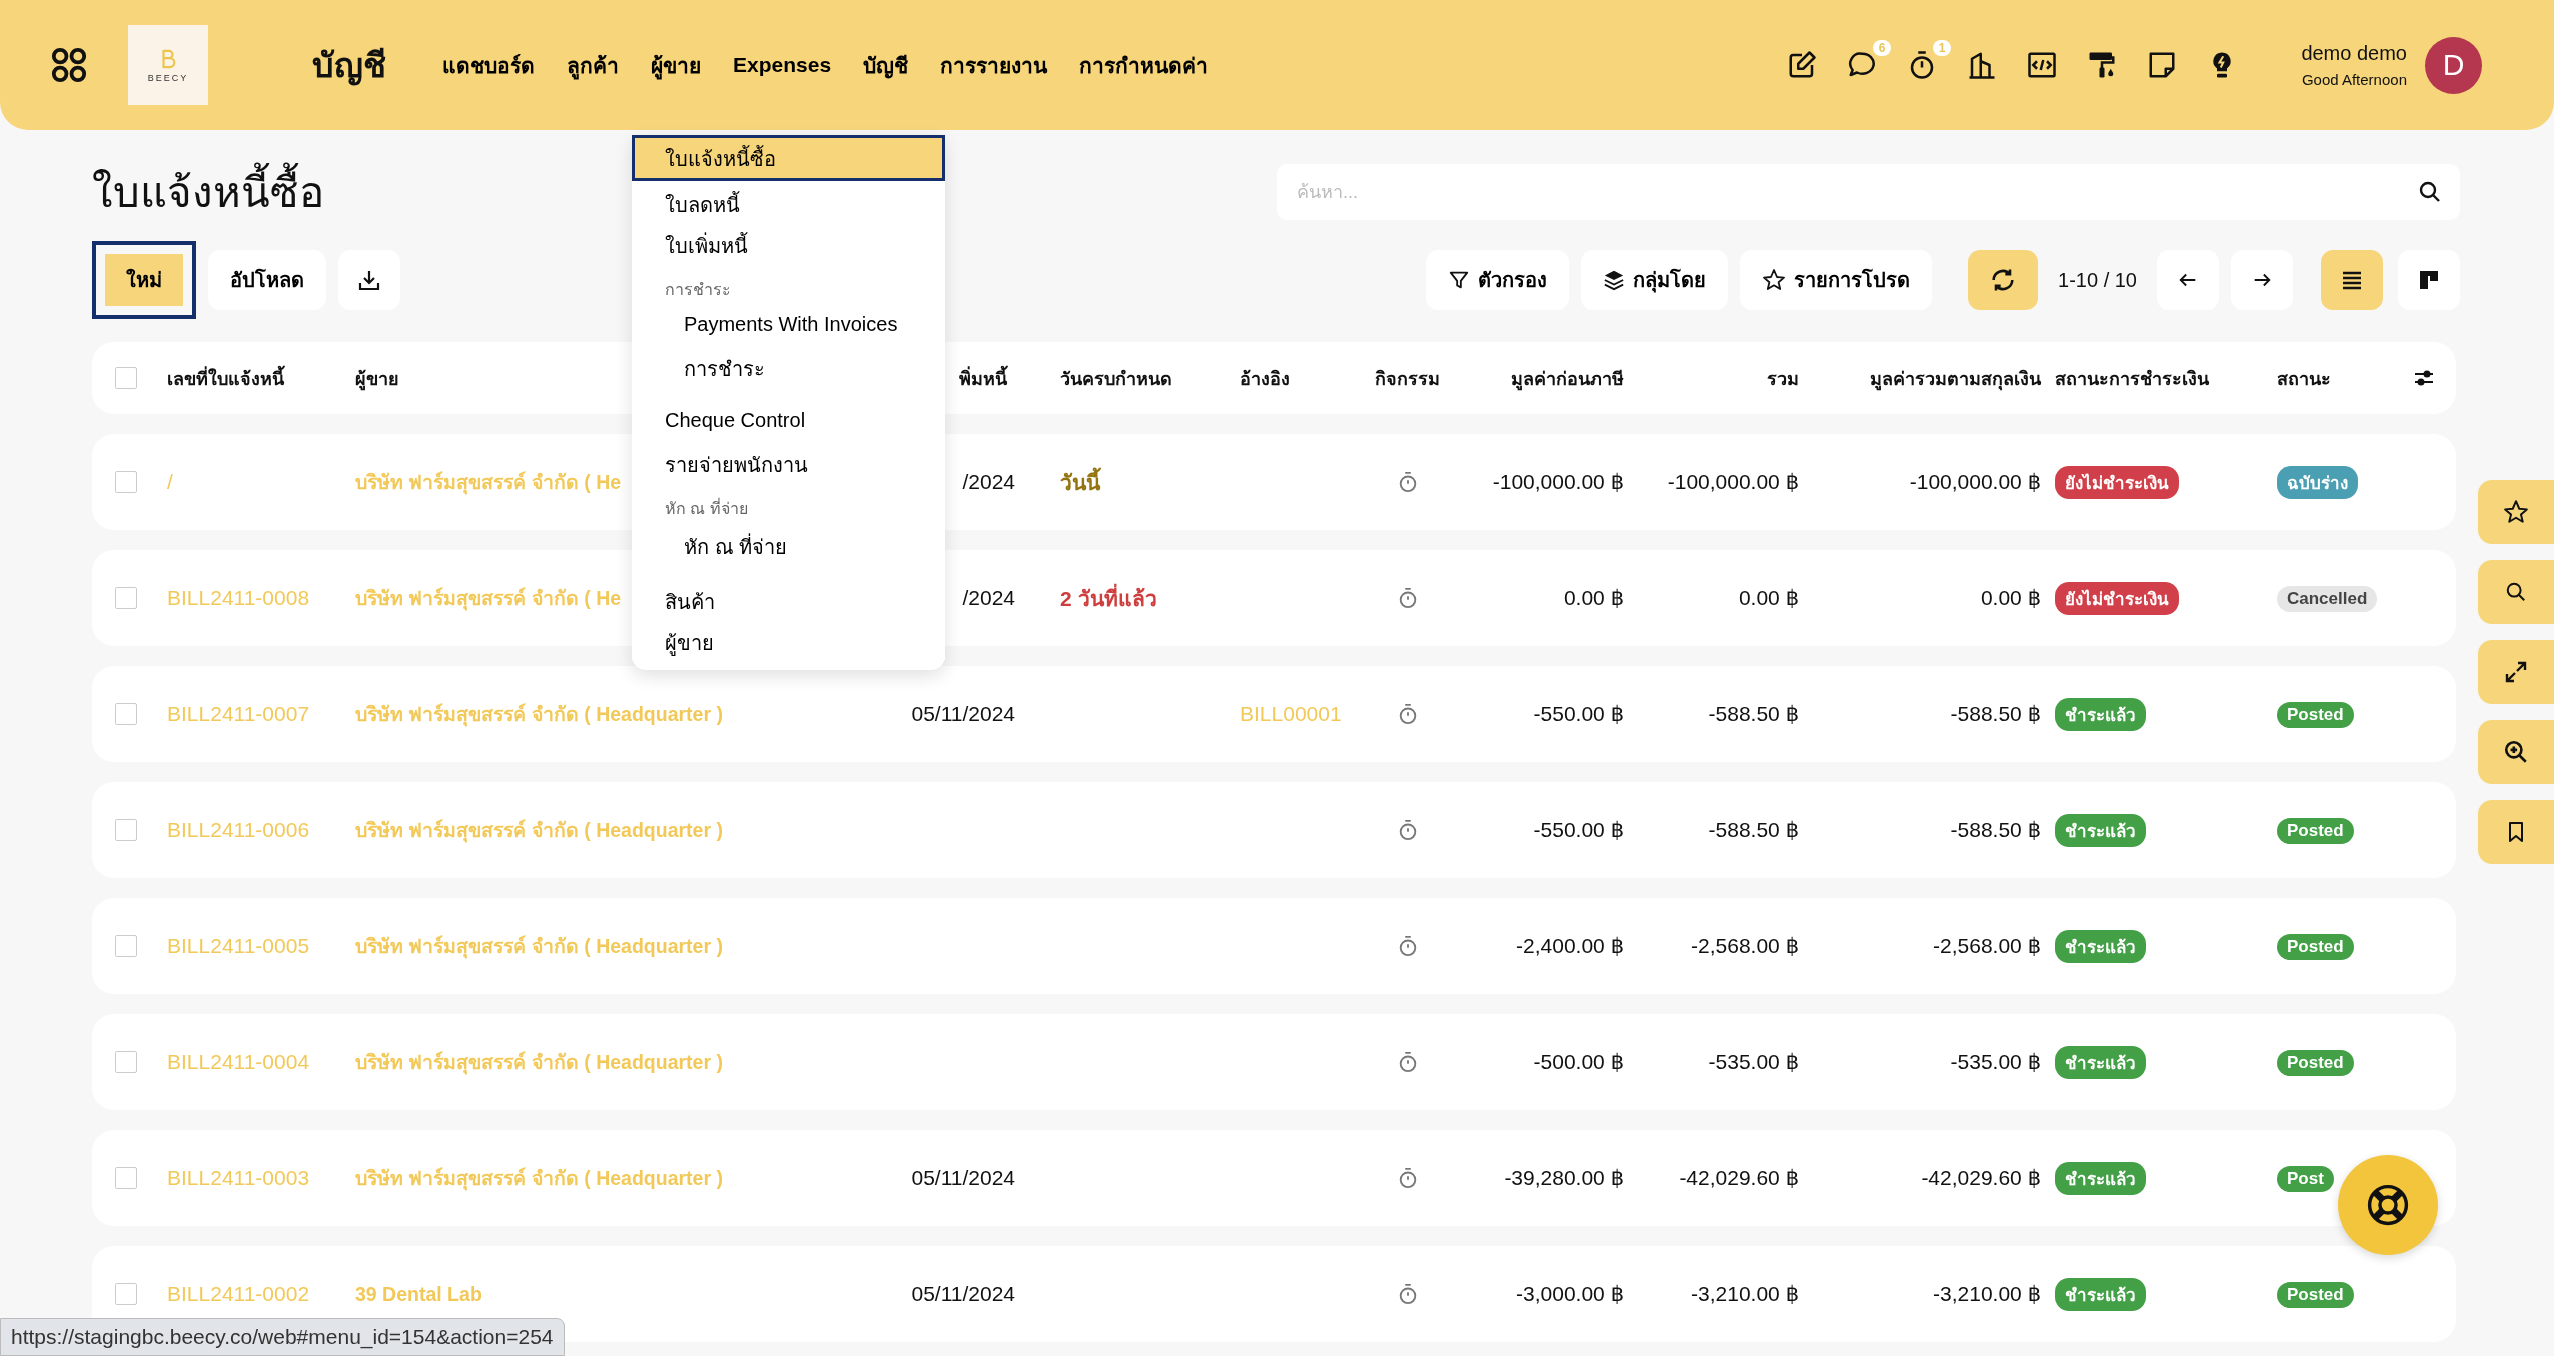  Describe the element at coordinates (2516, 752) in the screenshot. I see `zoom-side-button` at that location.